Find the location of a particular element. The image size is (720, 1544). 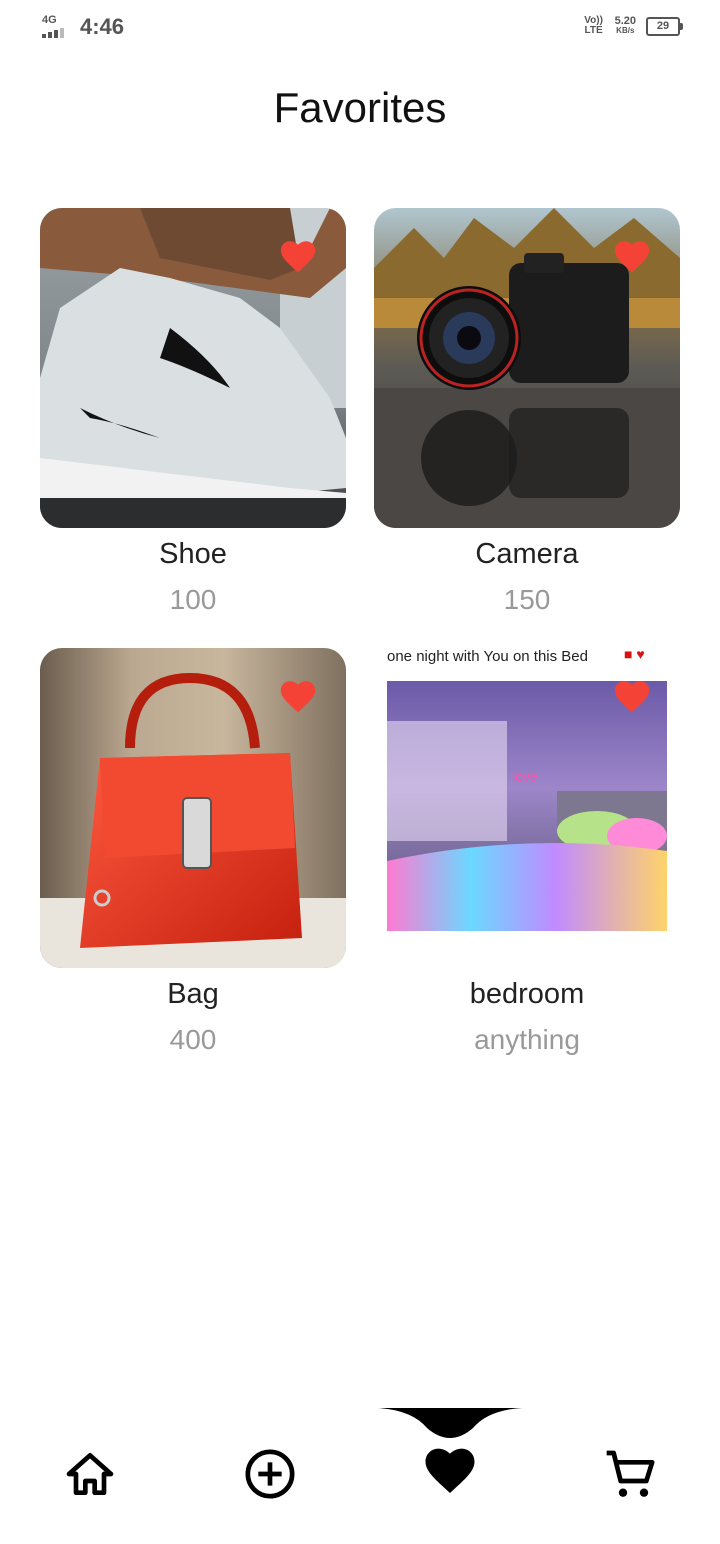

item-price: 400 is located at coordinates (193, 1039).